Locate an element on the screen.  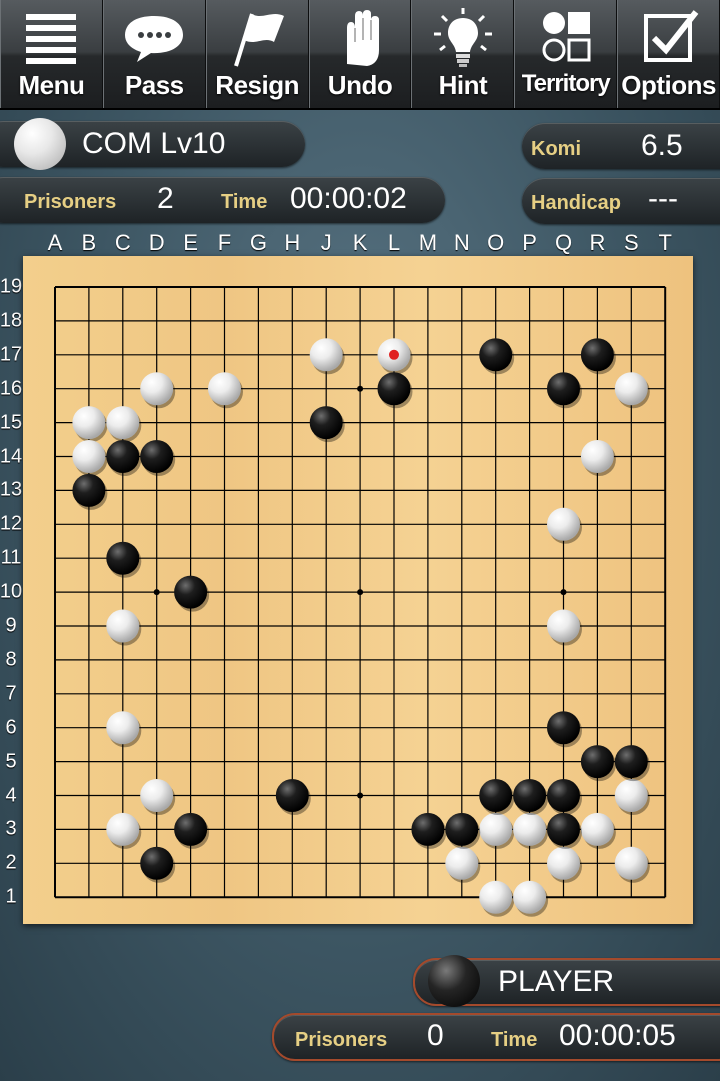
column-label: J is located at coordinates (326, 242).